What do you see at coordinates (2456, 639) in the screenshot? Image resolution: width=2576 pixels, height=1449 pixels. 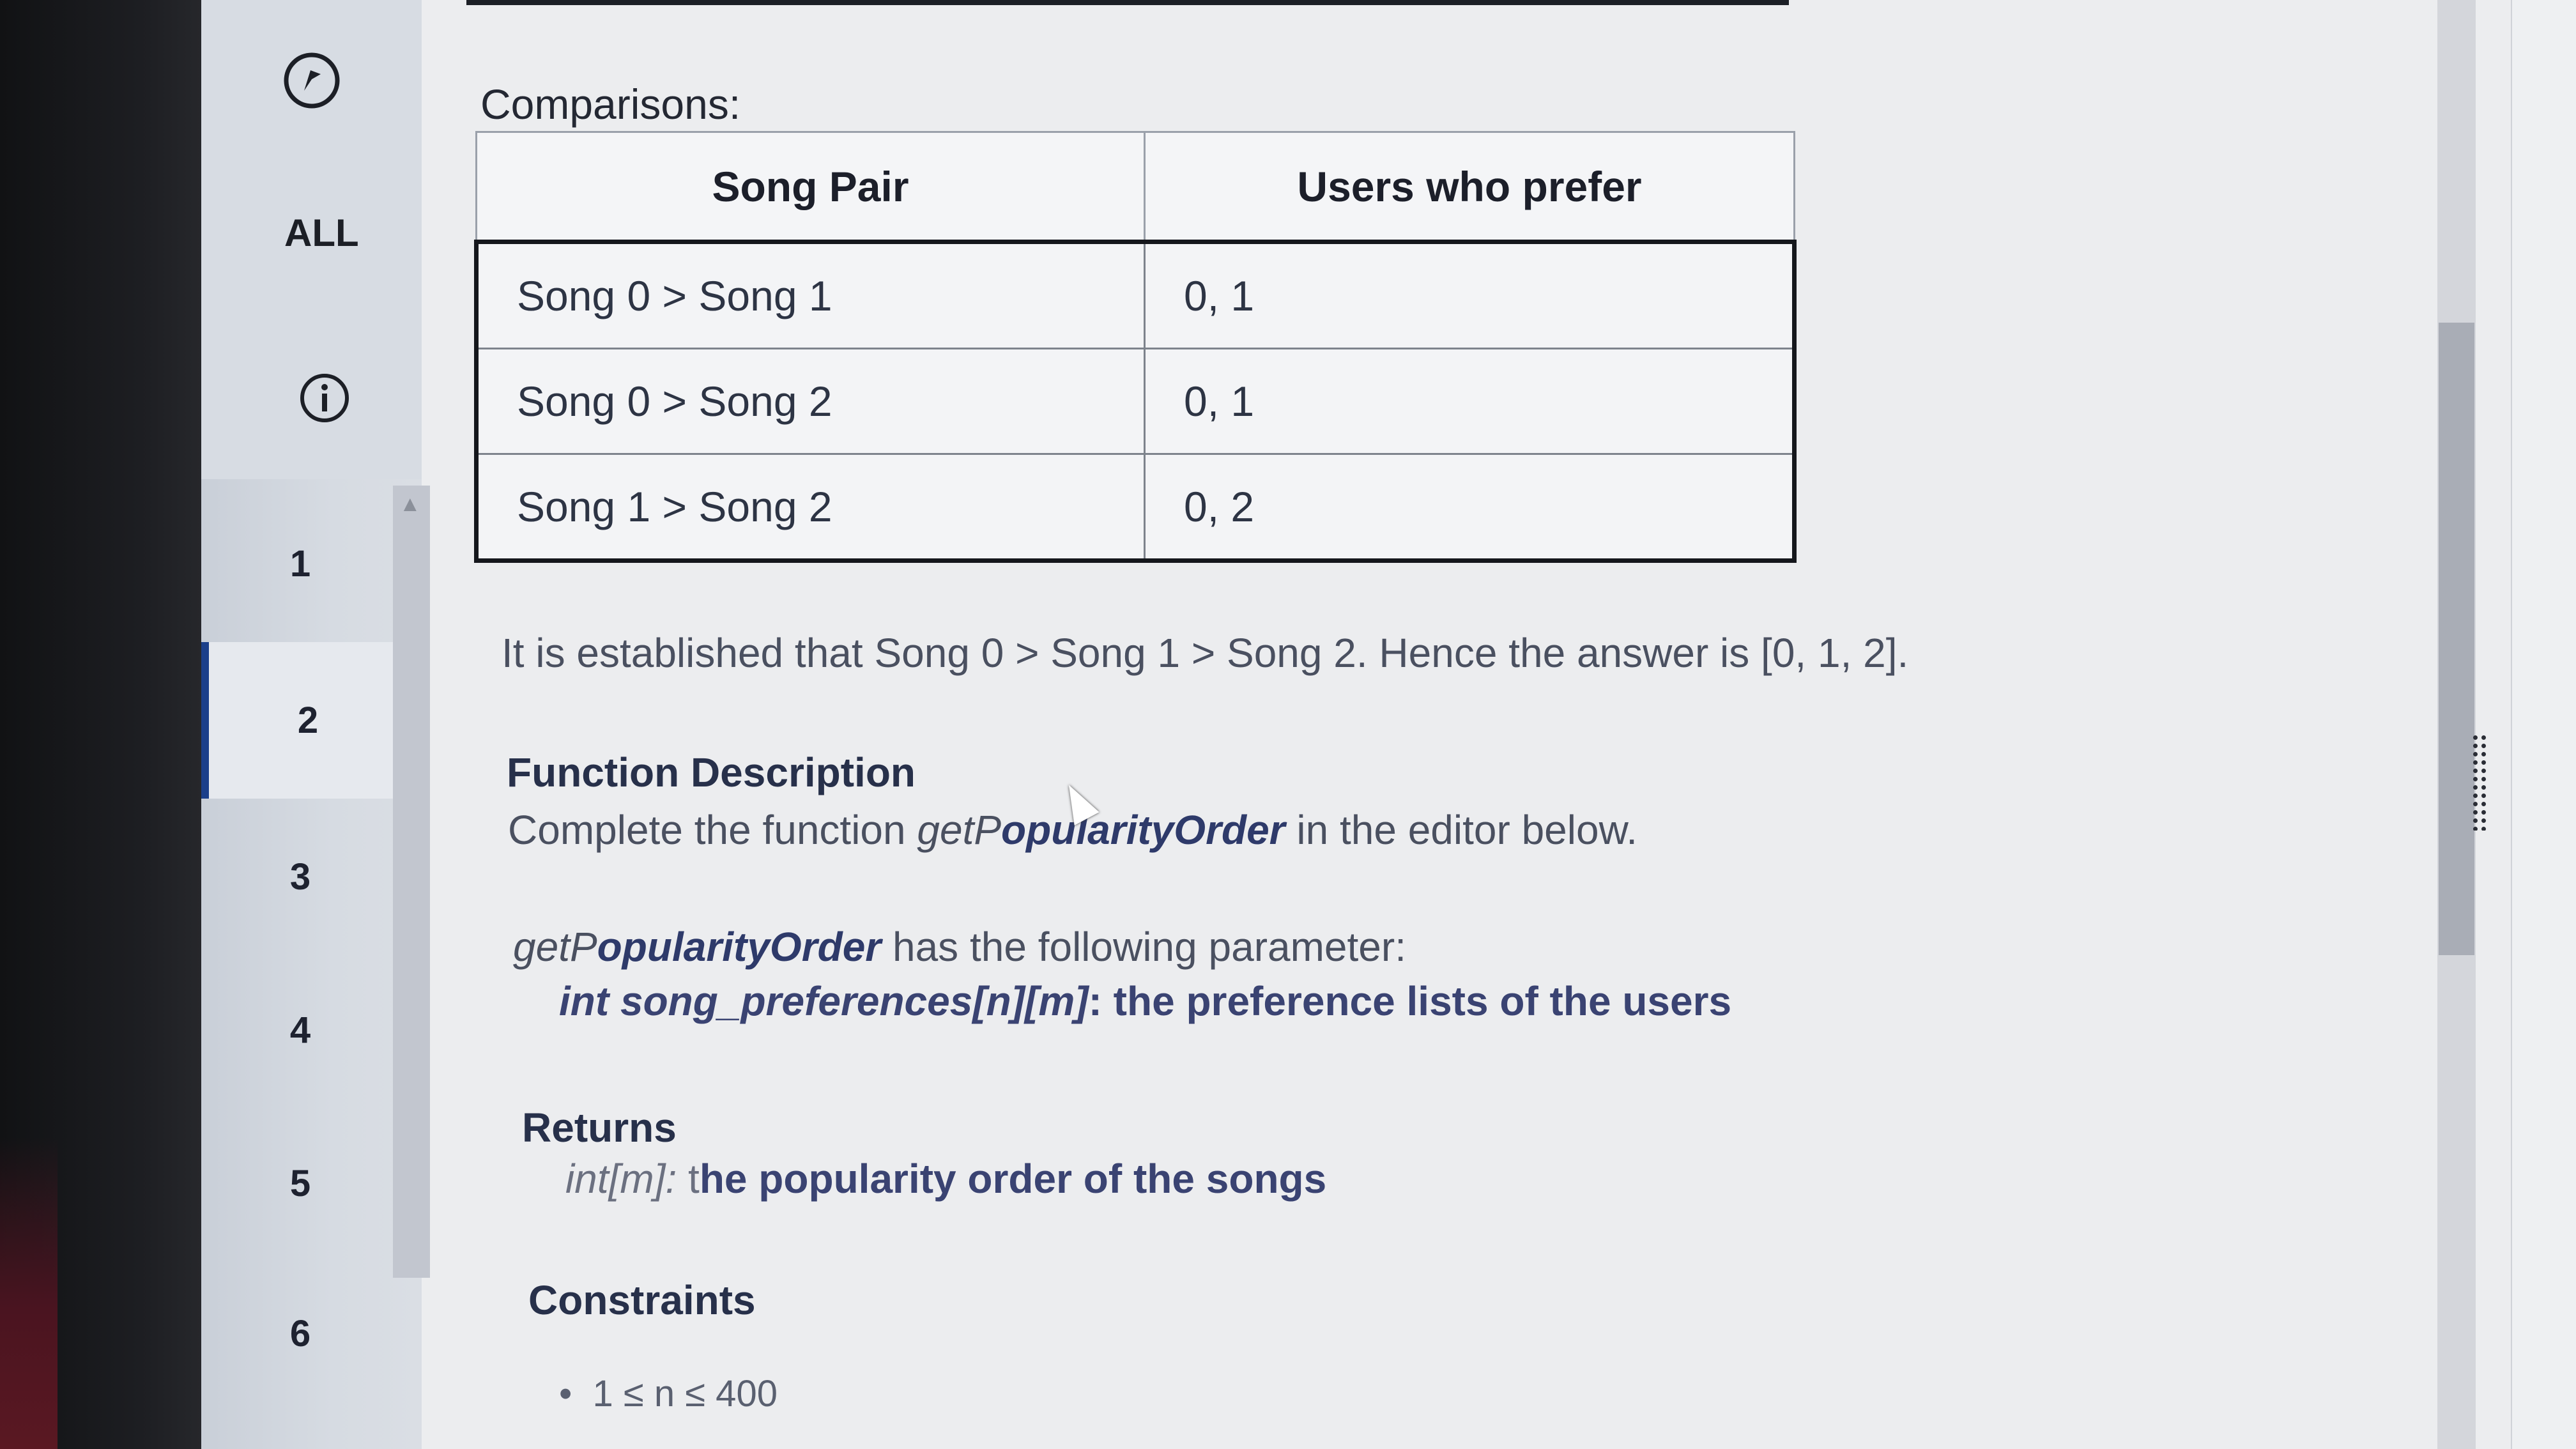 I see `content-scrollbar-thumb` at bounding box center [2456, 639].